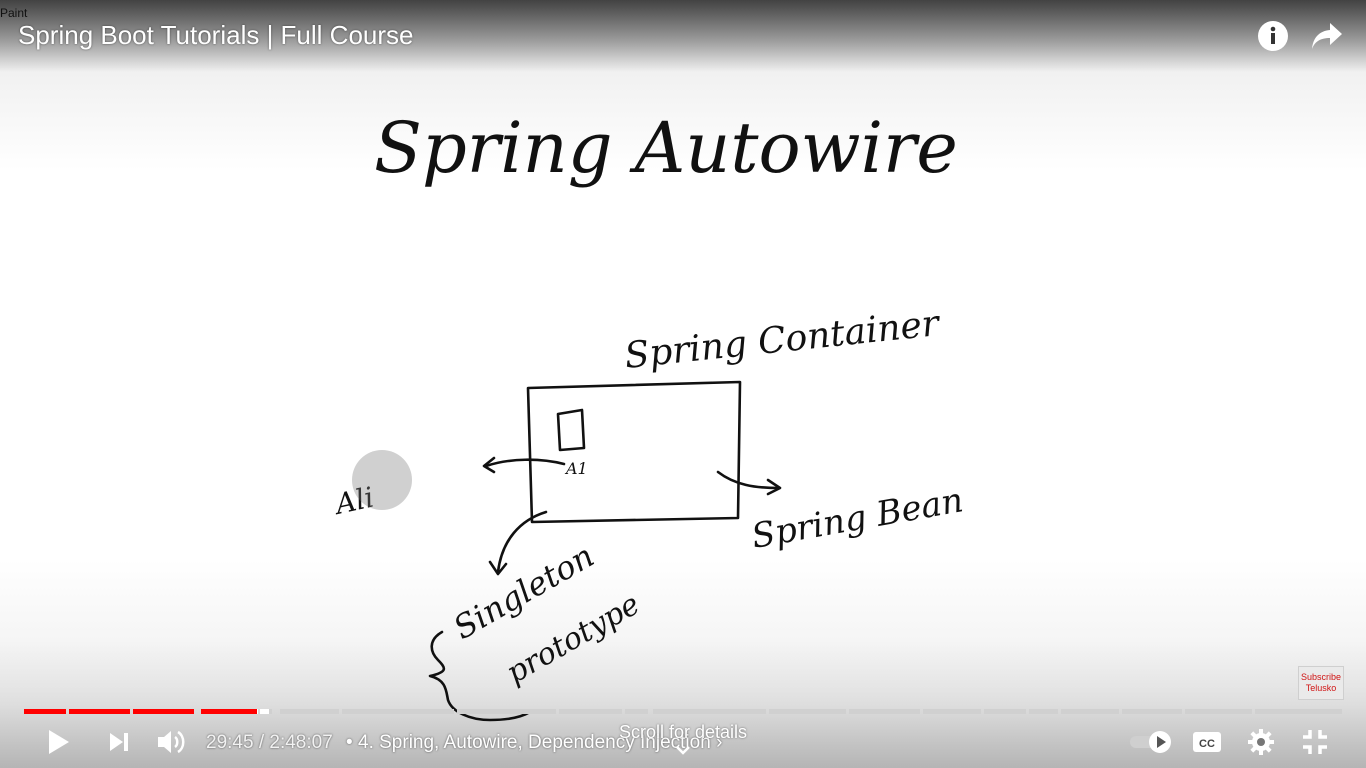  What do you see at coordinates (571, 430) in the screenshot?
I see `bean-box` at bounding box center [571, 430].